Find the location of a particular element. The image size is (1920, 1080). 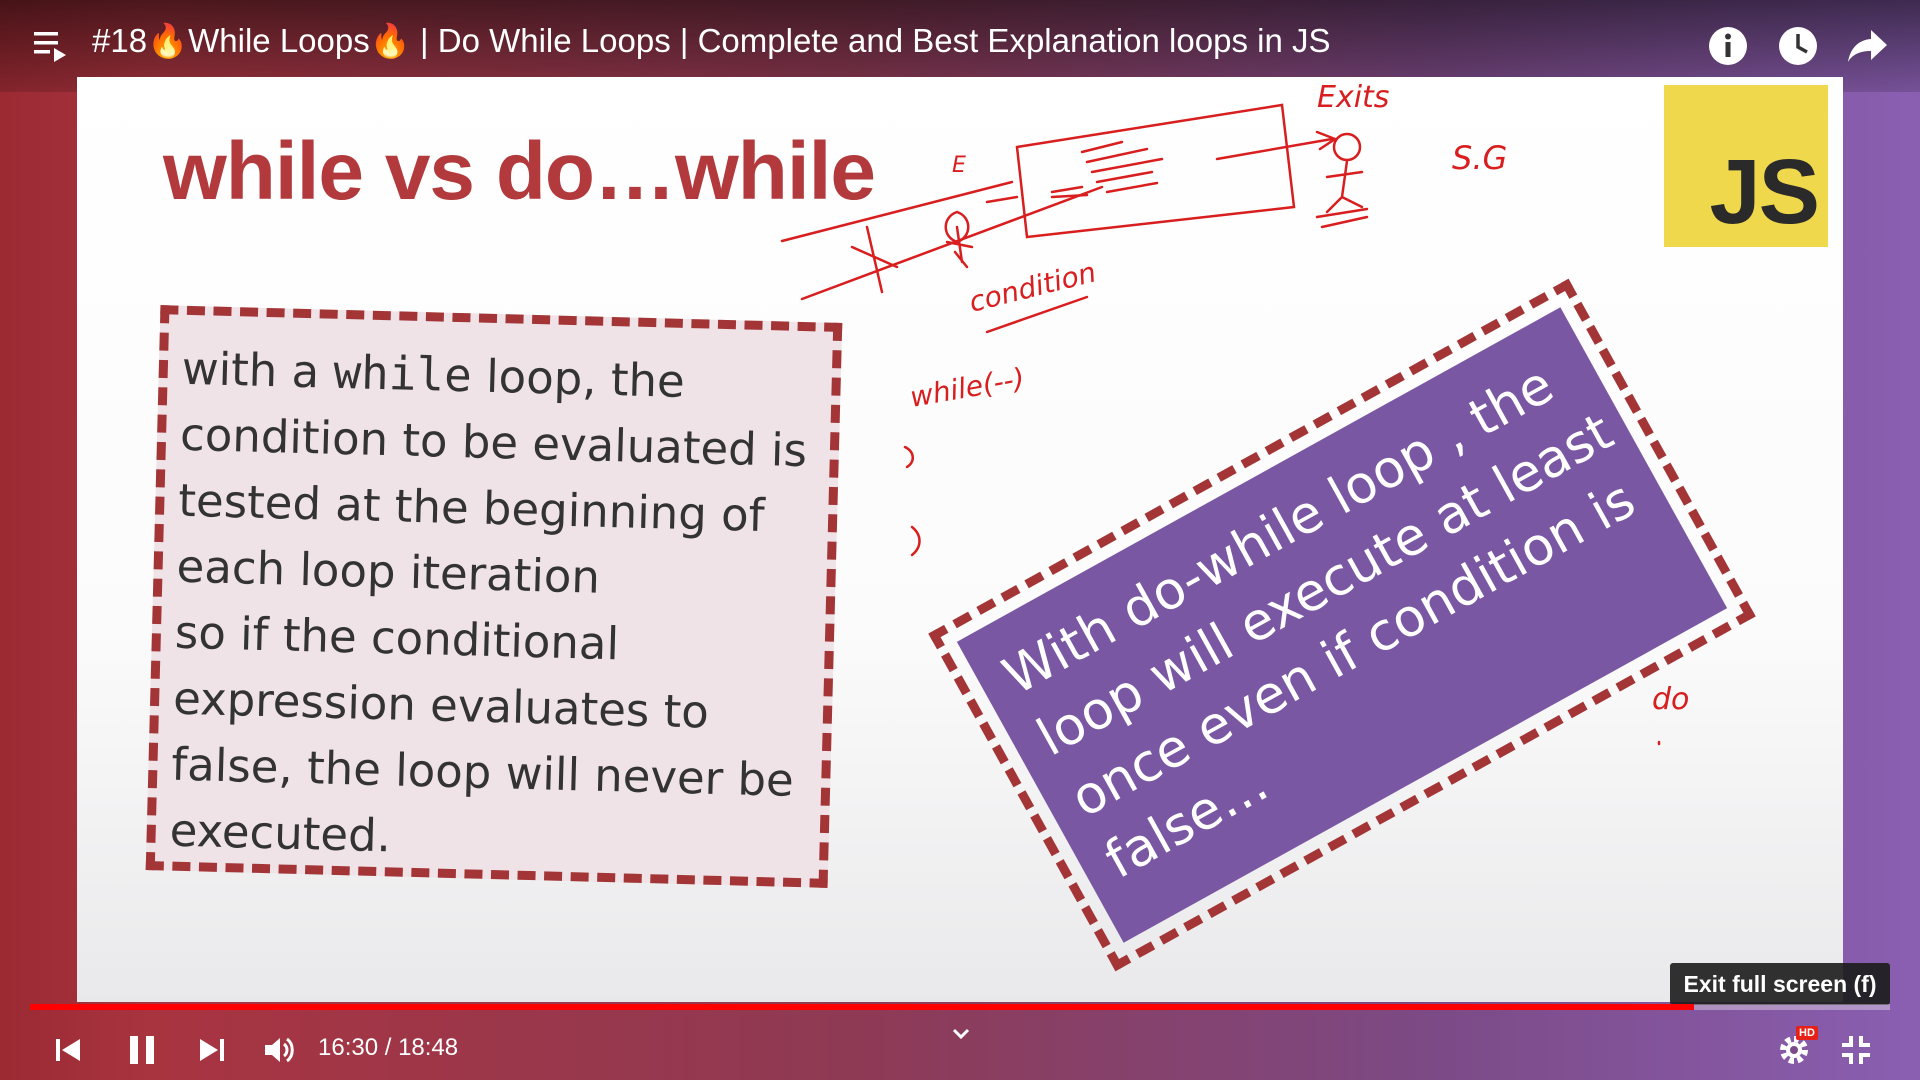

annotation-exits: Exits is located at coordinates (1353, 97).